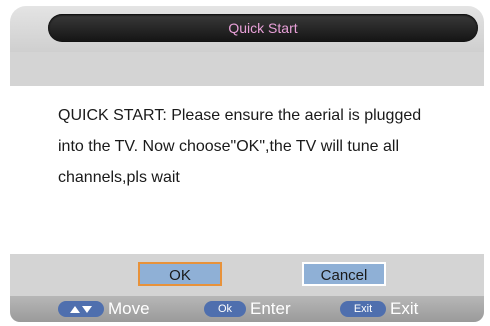  I want to click on title-bar: Quick Start, so click(247, 29).